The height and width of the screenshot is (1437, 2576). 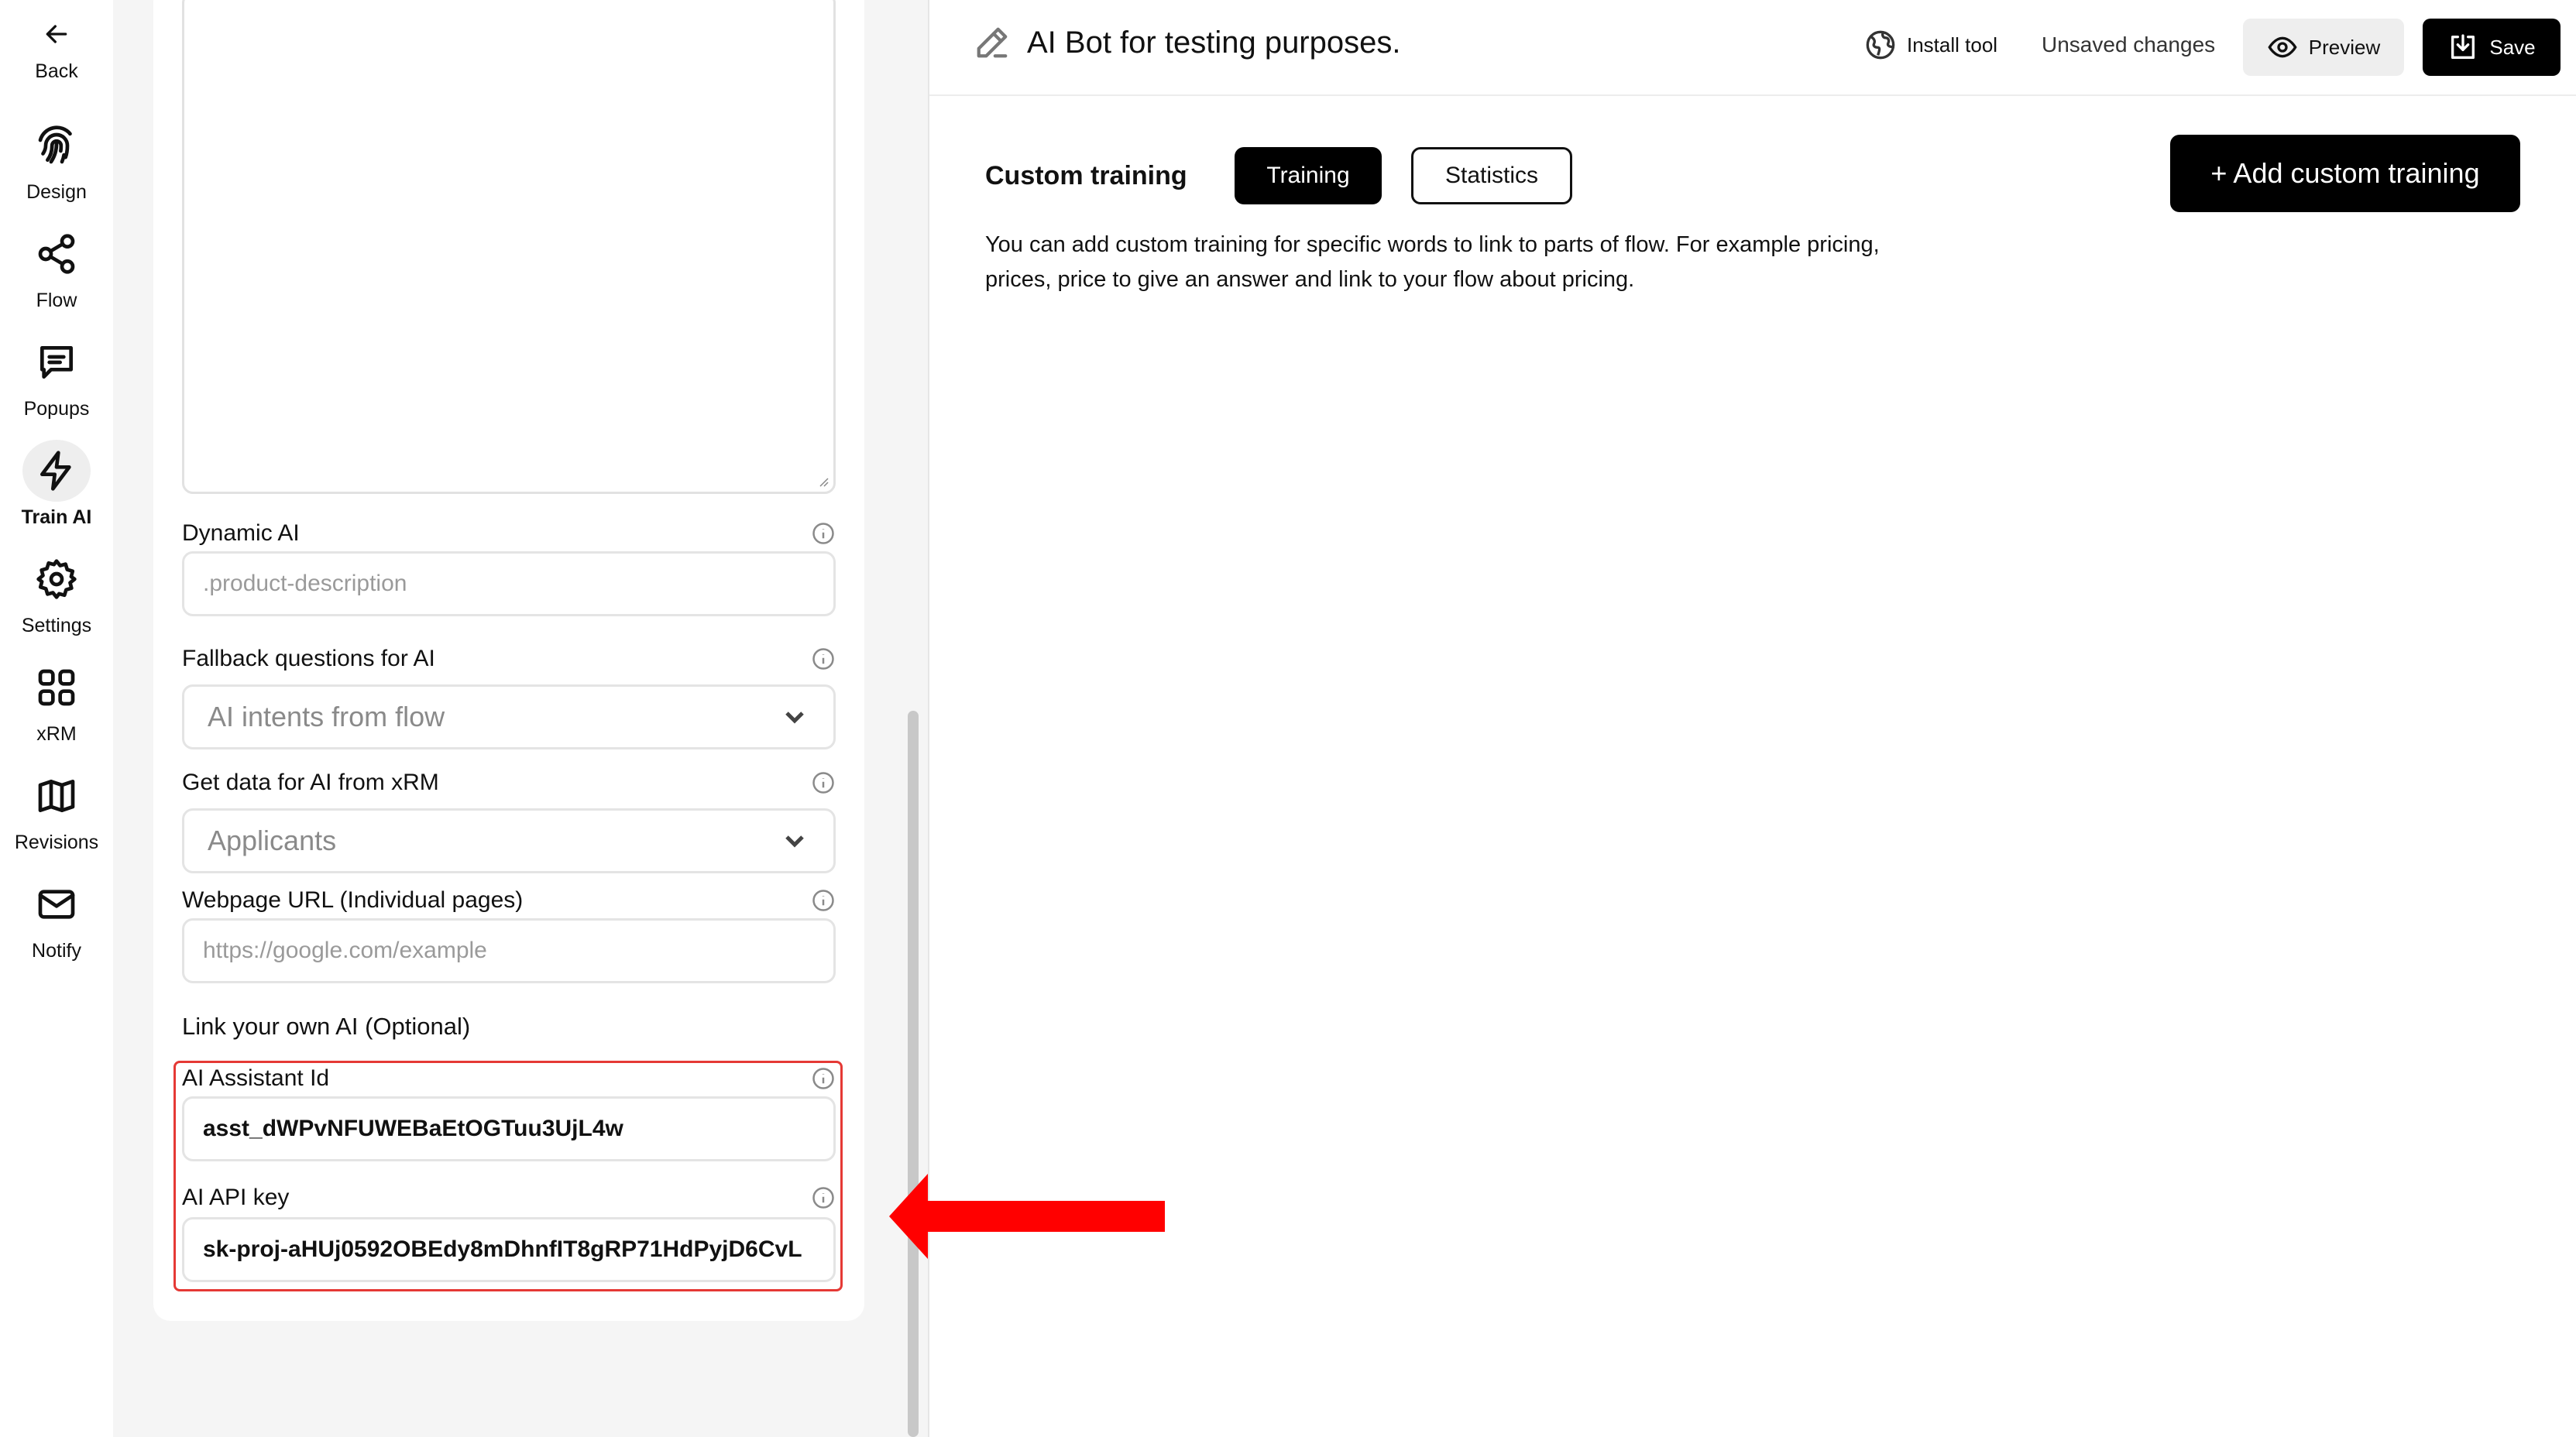 What do you see at coordinates (353, 900) in the screenshot?
I see `webpage-url-label: Webpage URL (Individual pages)` at bounding box center [353, 900].